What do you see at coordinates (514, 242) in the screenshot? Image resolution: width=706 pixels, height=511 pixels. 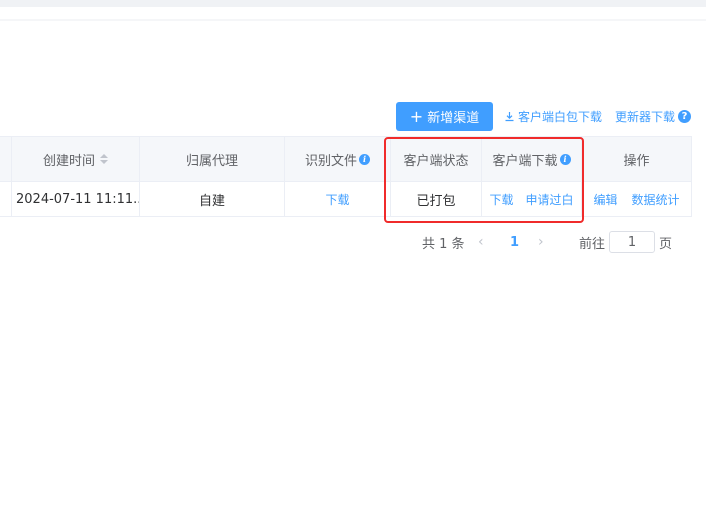 I see `page-number: 1` at bounding box center [514, 242].